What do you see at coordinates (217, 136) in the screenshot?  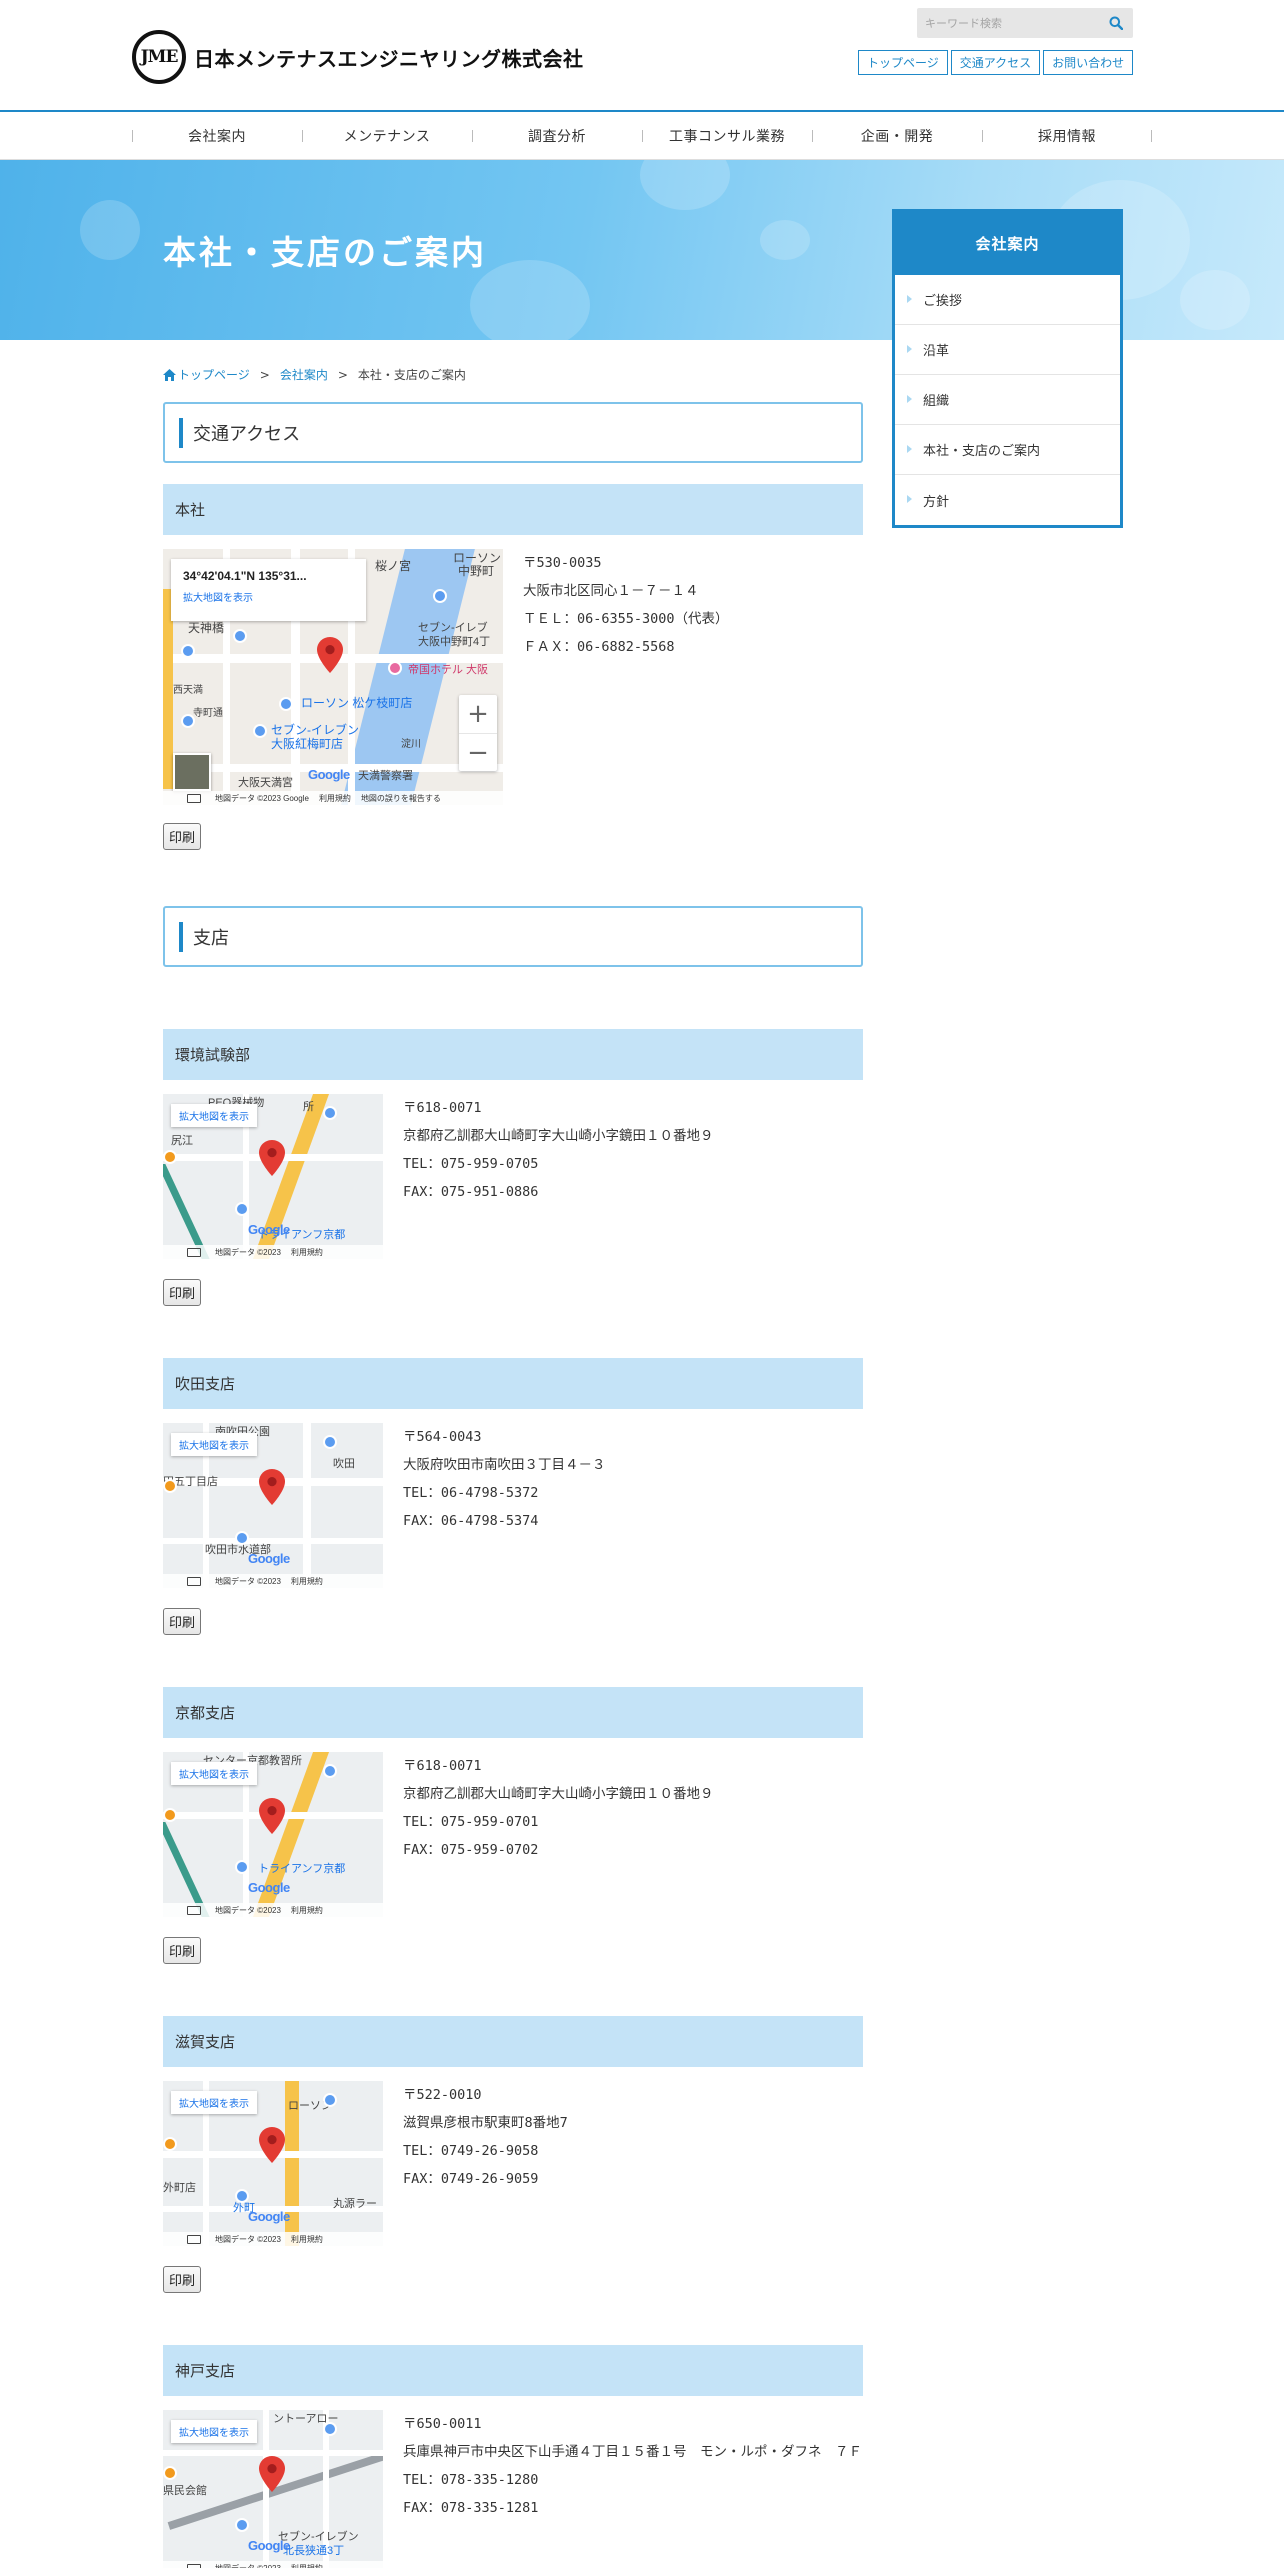 I see `nav-item-company: 会社案内` at bounding box center [217, 136].